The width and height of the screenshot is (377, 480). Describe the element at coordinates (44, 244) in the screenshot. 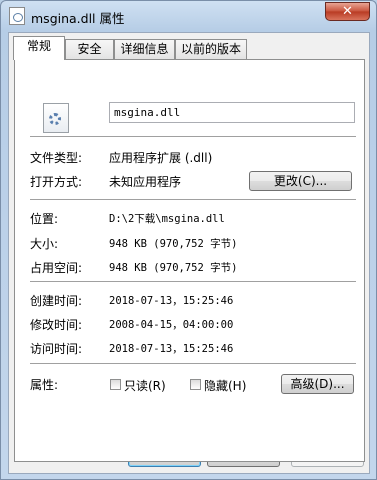

I see `size-label: 大小:` at that location.